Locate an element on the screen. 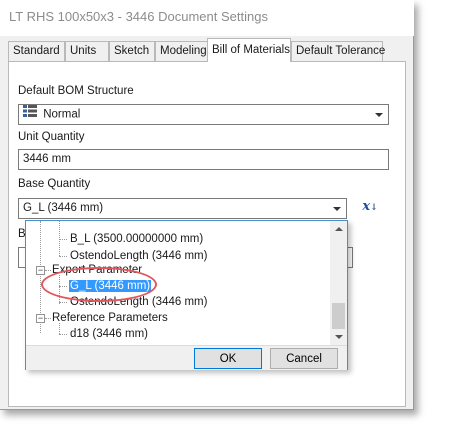  tree-item: d18 (3446 mm) is located at coordinates (109, 334).